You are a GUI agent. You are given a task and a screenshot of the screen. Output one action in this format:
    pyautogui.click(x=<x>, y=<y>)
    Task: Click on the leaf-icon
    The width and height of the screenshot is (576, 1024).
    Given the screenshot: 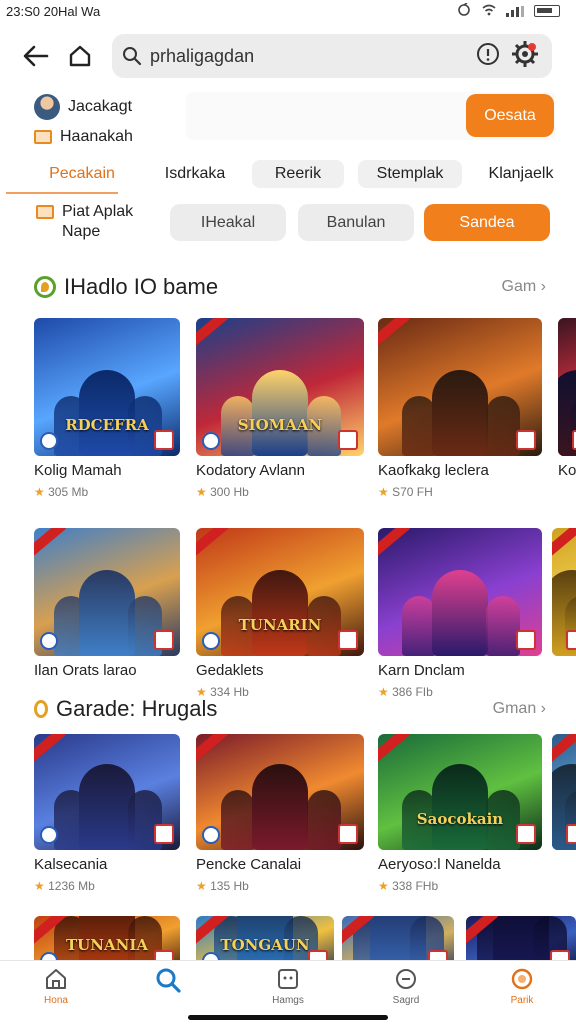 What is the action you would take?
    pyautogui.click(x=45, y=287)
    